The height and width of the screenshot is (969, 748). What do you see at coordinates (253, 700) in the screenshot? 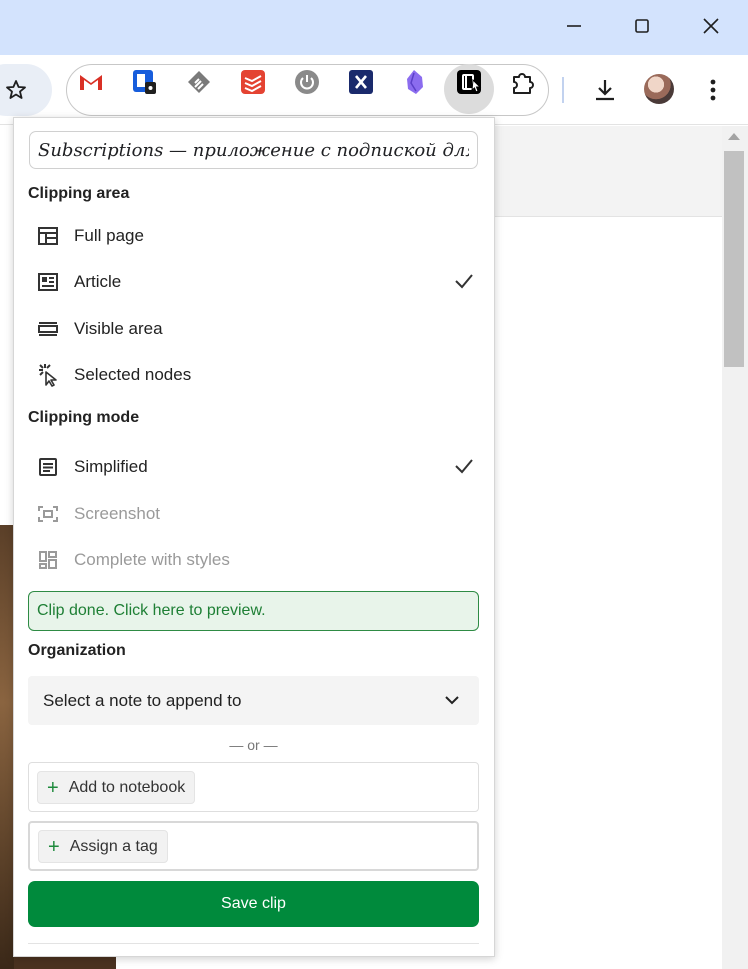
I see `note-select-dropdown: Select a note to append to` at bounding box center [253, 700].